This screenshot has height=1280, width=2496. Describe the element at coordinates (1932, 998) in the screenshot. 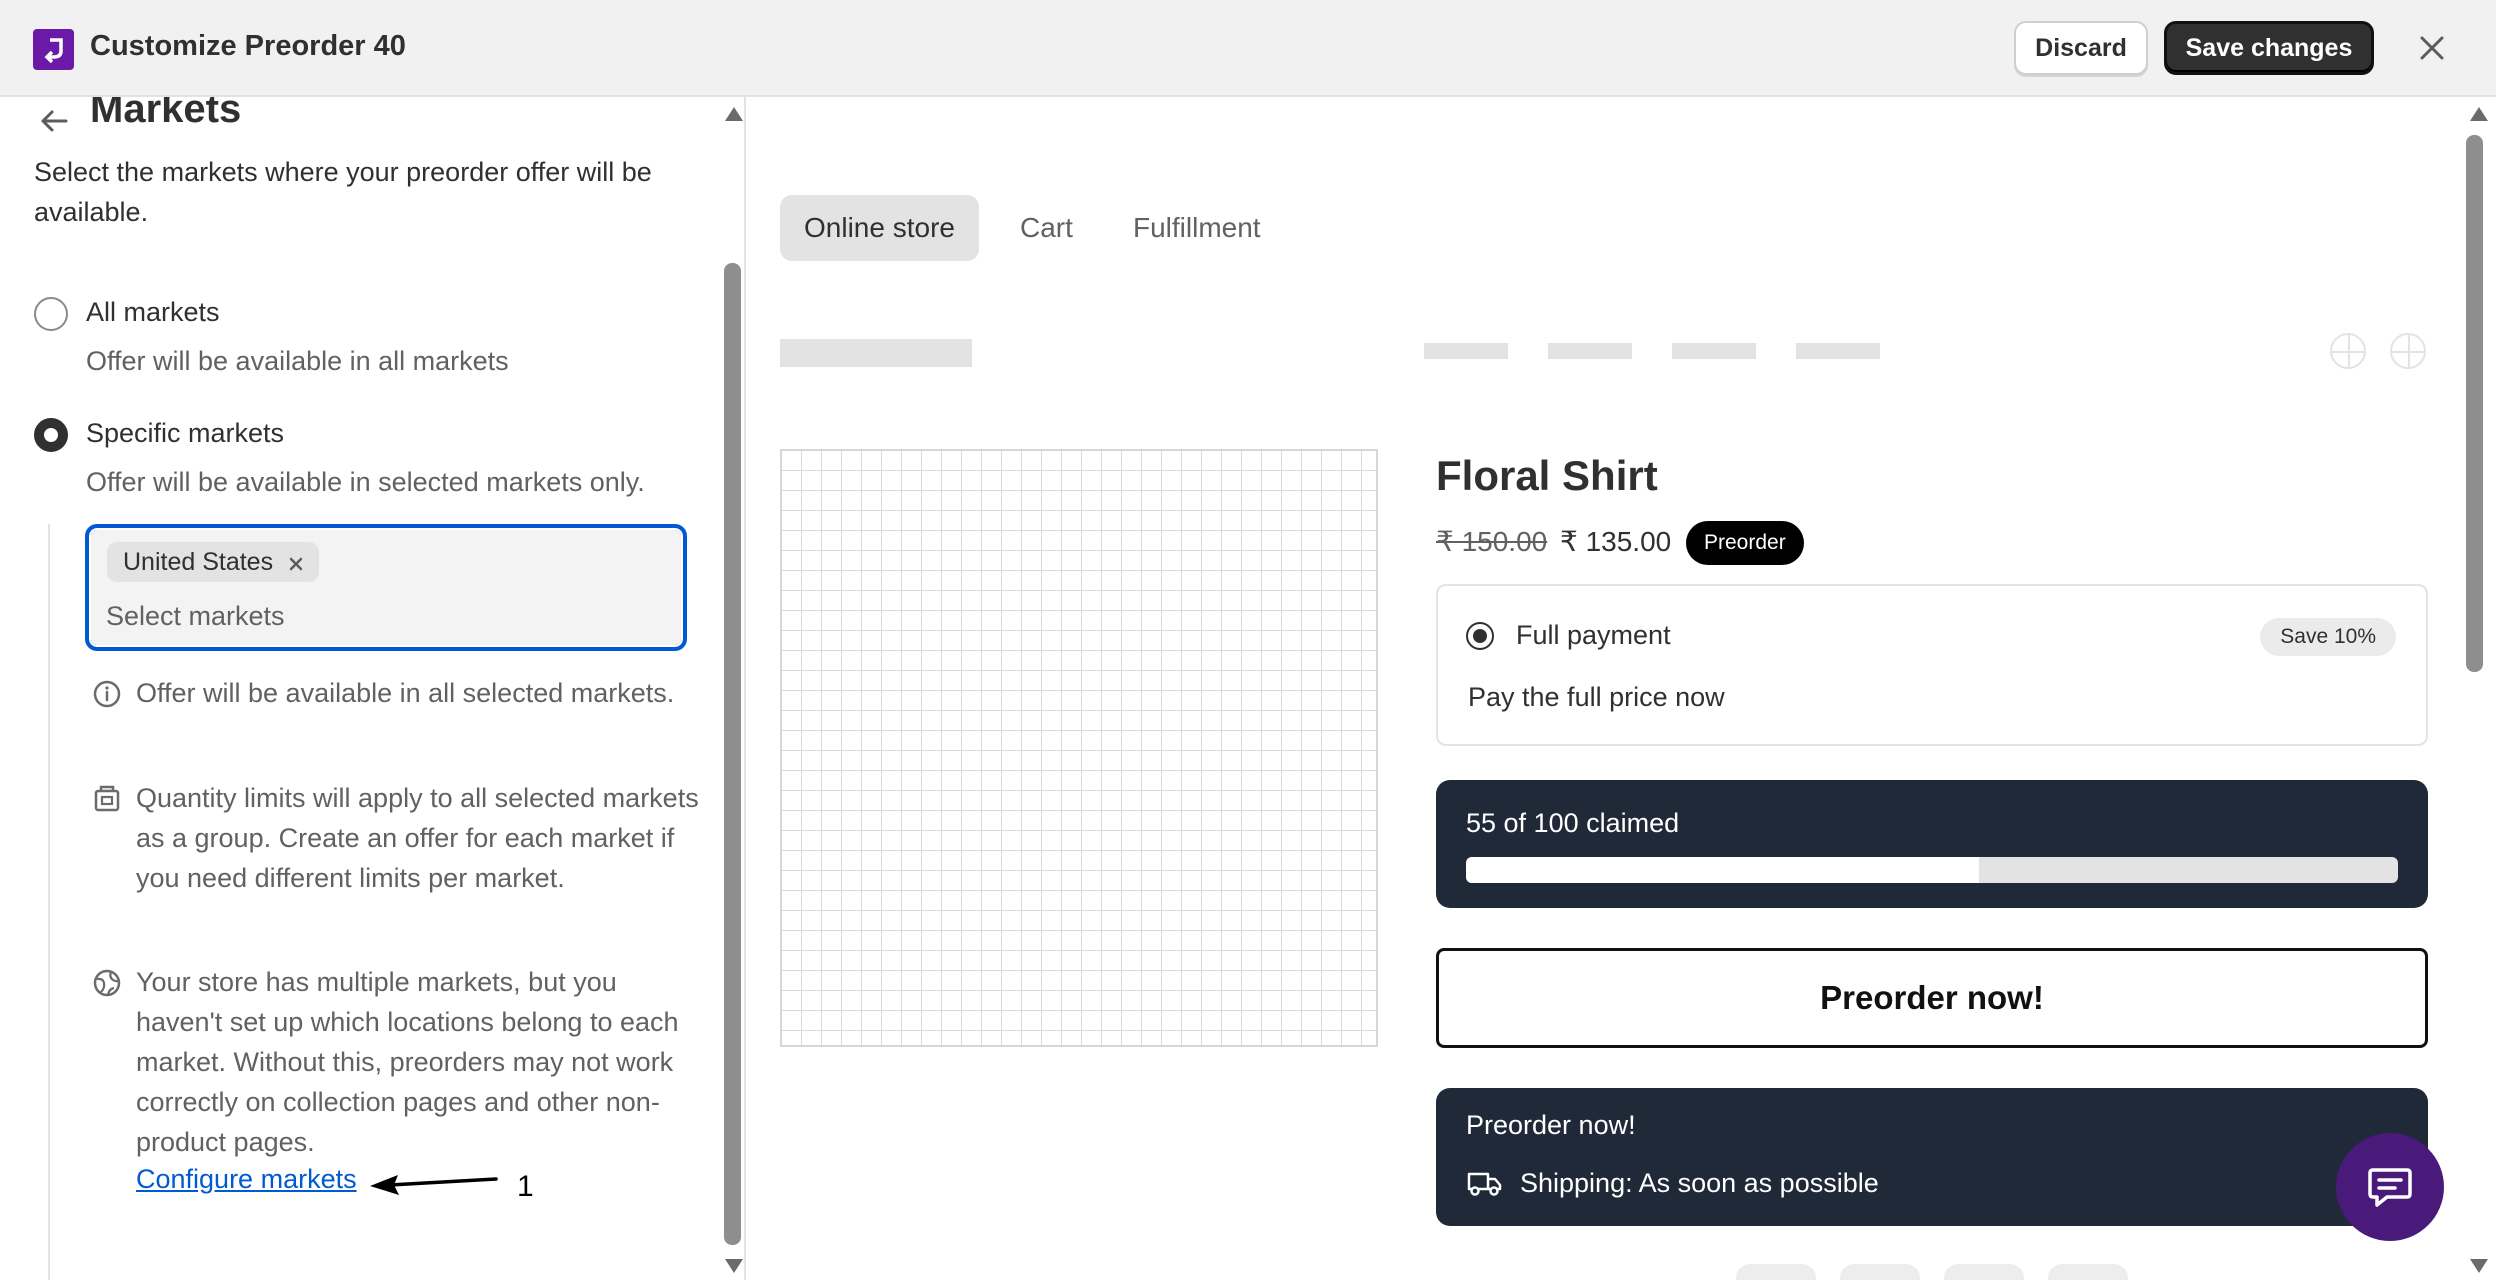

I see `preorder-now-button: Preorder now!` at that location.